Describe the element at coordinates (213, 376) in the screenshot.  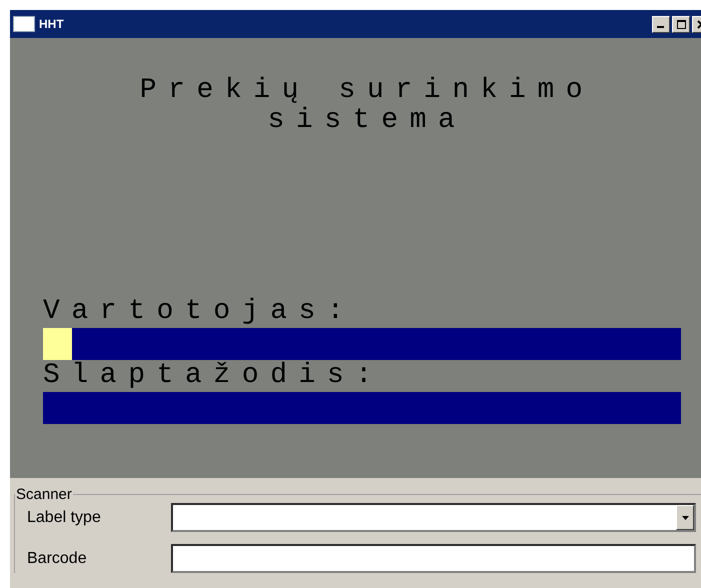
I see `field-label: Slaptažodis:` at that location.